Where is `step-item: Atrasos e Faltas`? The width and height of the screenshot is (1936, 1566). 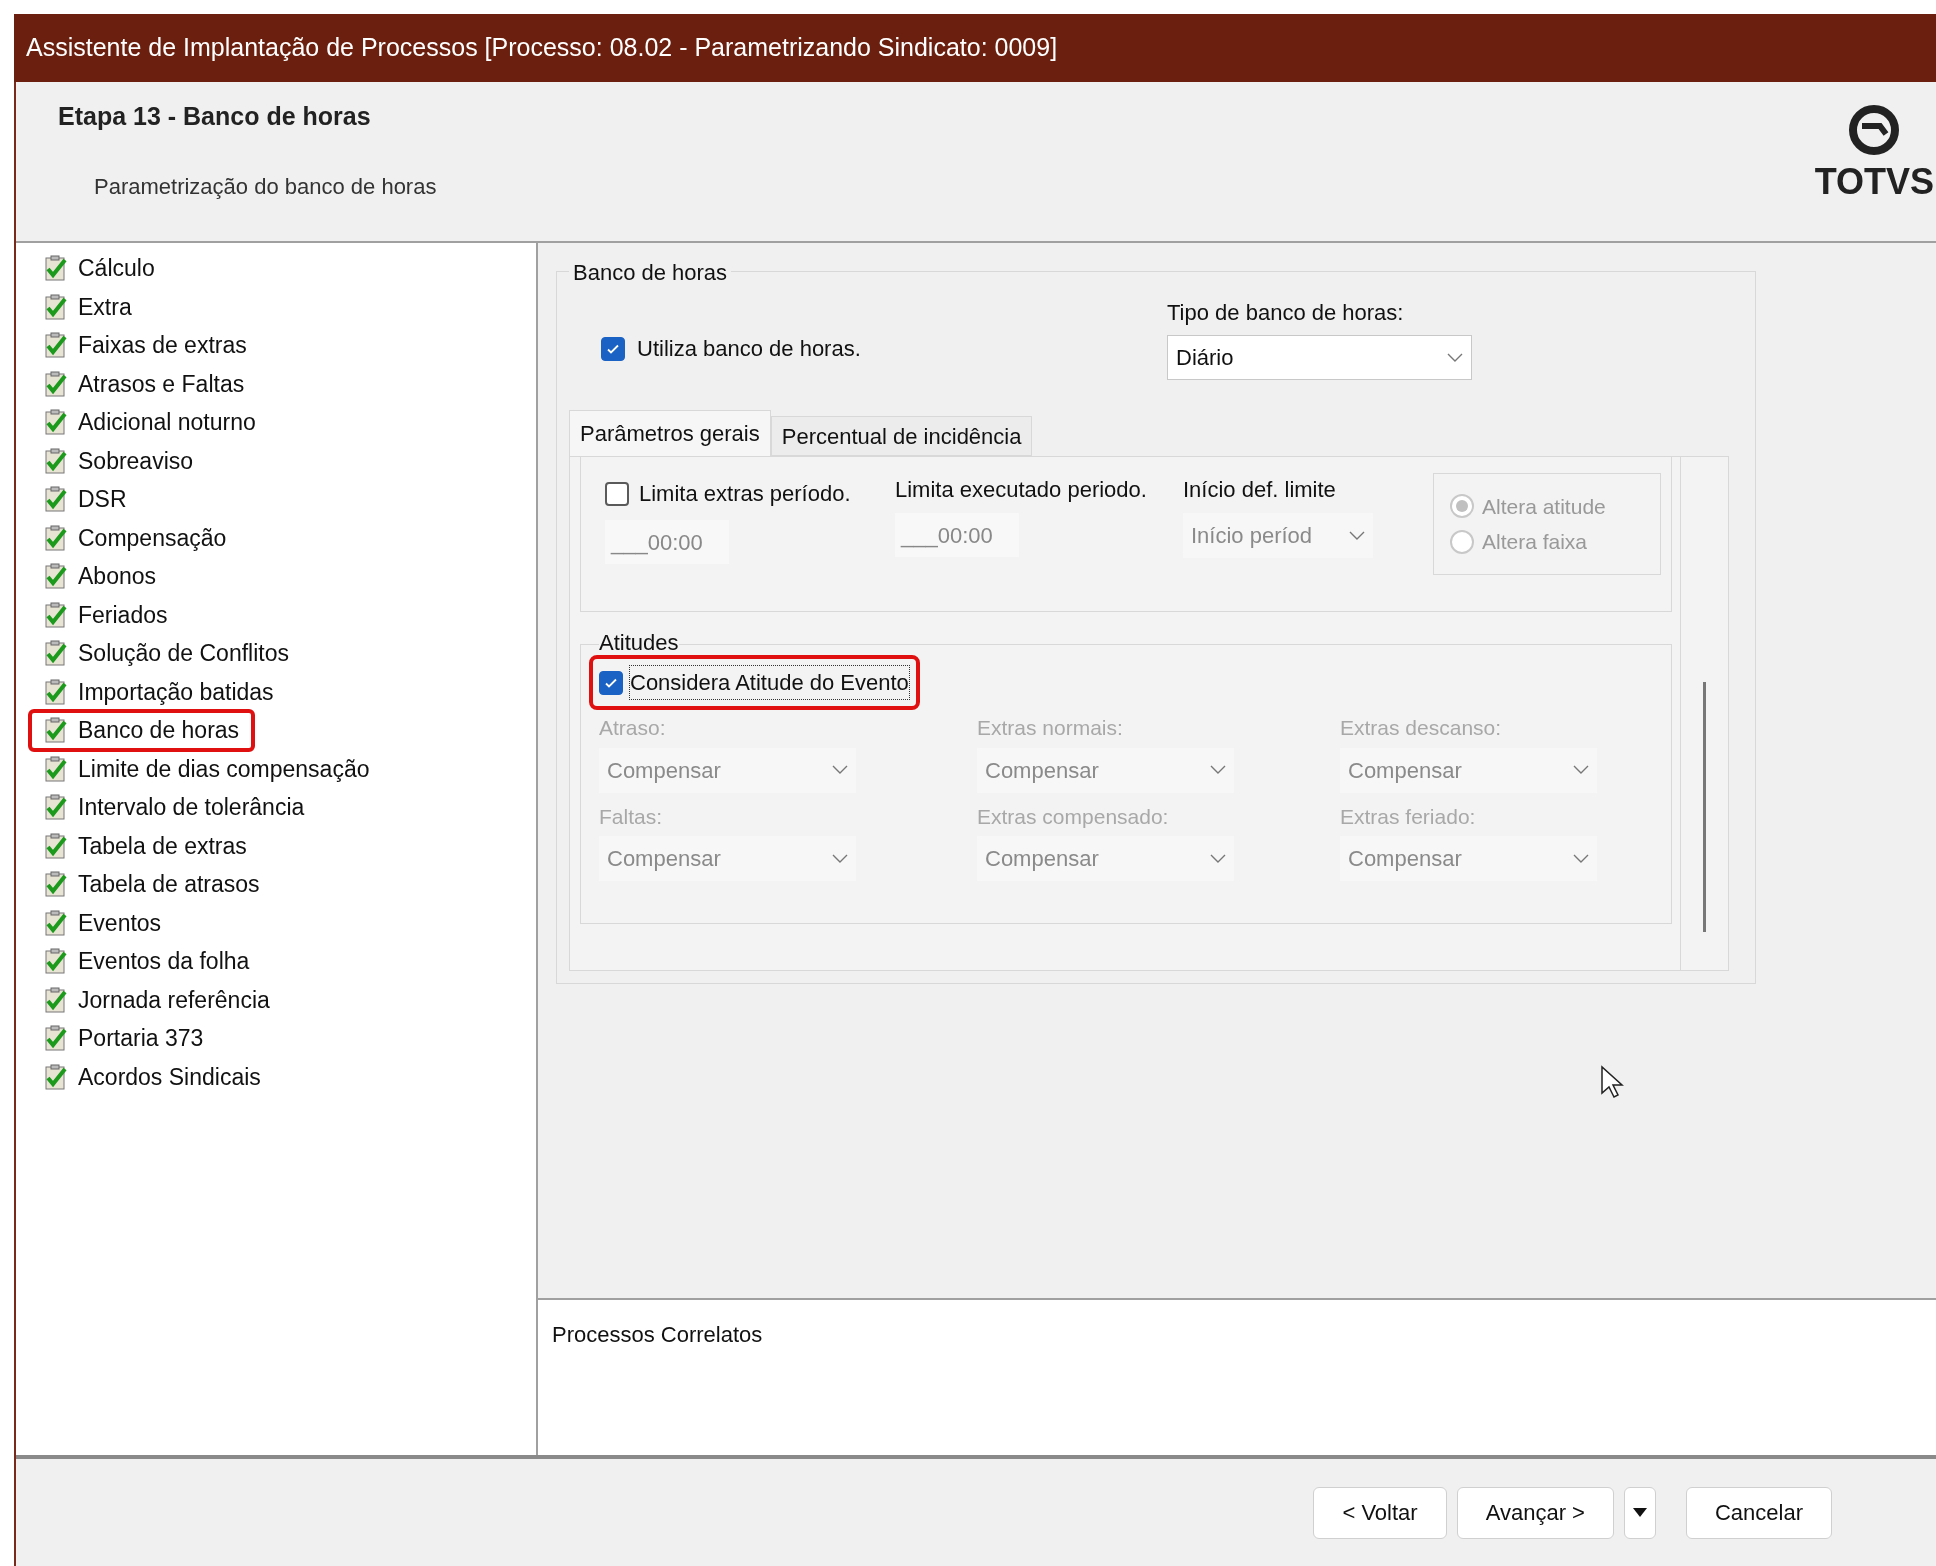 step-item: Atrasos e Faltas is located at coordinates (144, 383).